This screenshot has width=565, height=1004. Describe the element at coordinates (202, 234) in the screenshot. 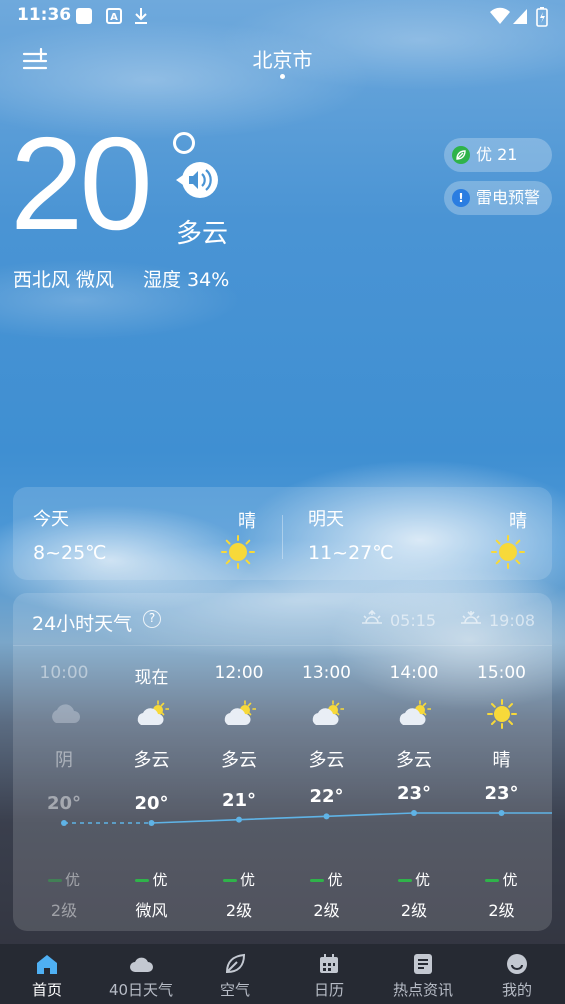

I see `current-condition: 多云` at that location.